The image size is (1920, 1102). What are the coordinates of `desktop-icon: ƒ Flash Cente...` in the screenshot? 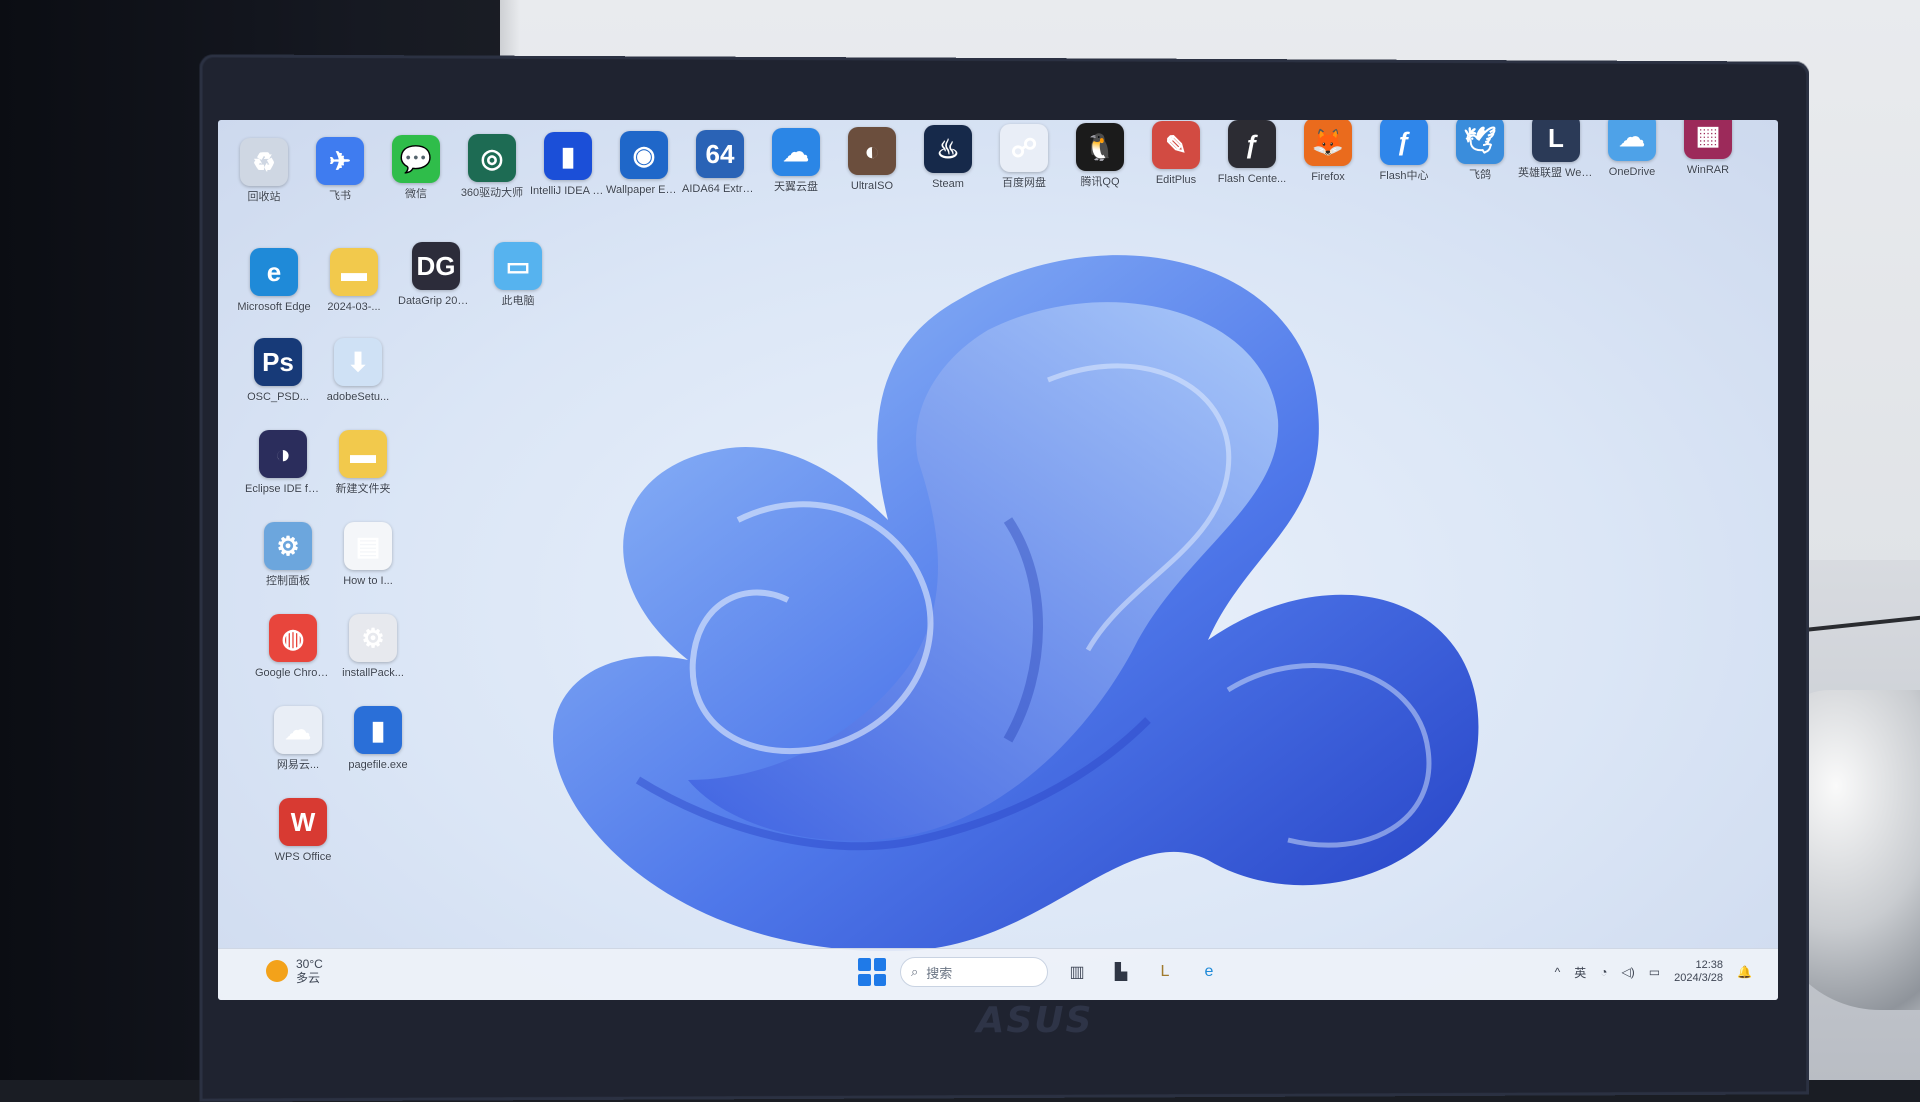 It's located at (1252, 153).